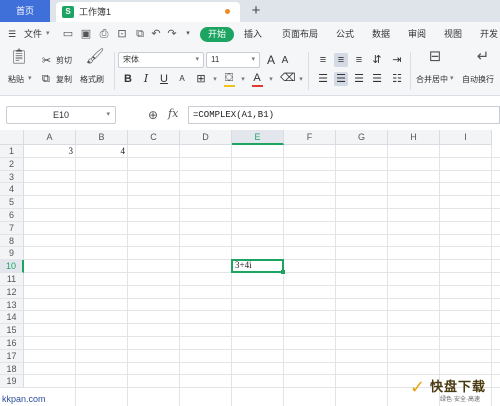  Describe the element at coordinates (344, 115) in the screenshot. I see `formula-input: =COMPLEX(A1,B1)` at that location.